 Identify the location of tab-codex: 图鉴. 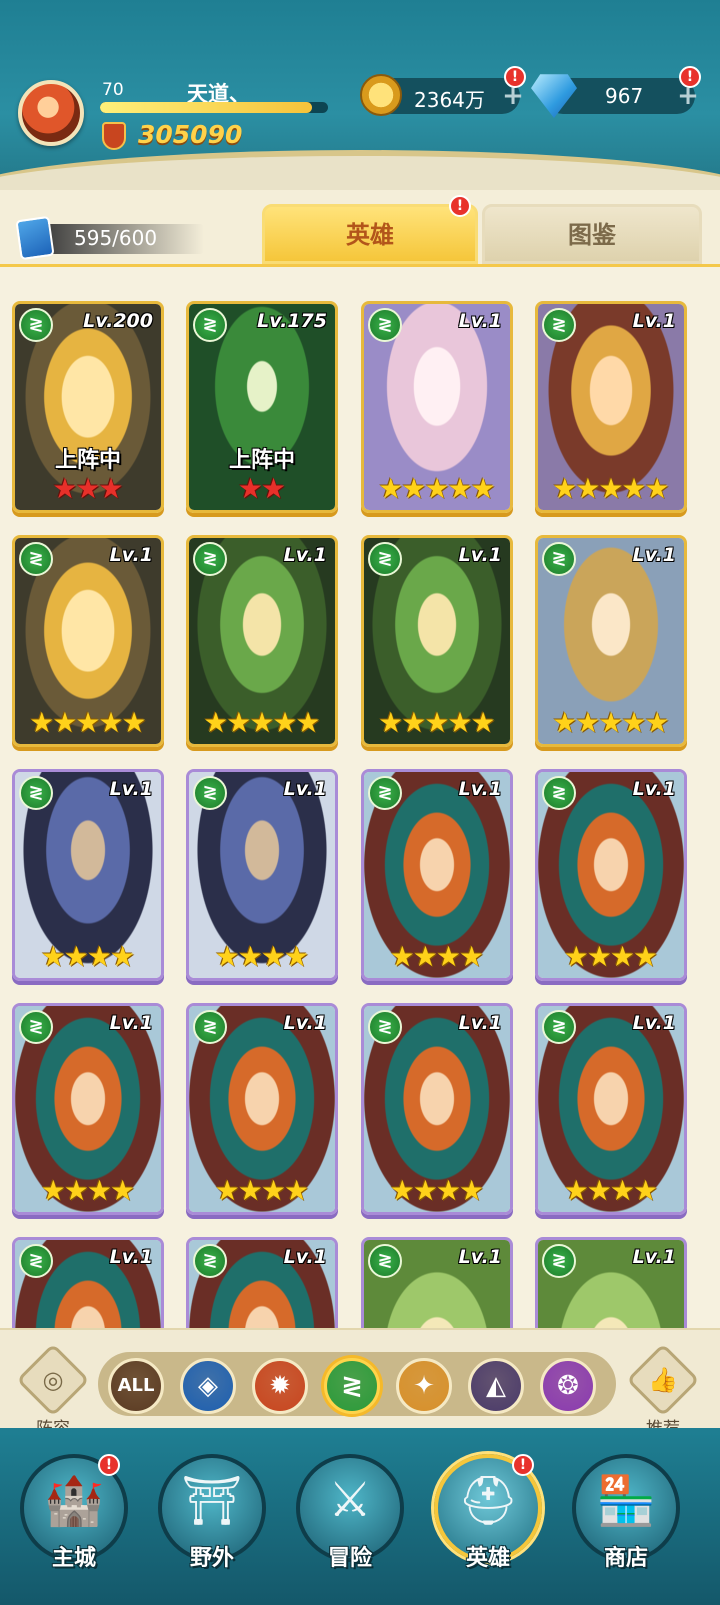
(592, 234).